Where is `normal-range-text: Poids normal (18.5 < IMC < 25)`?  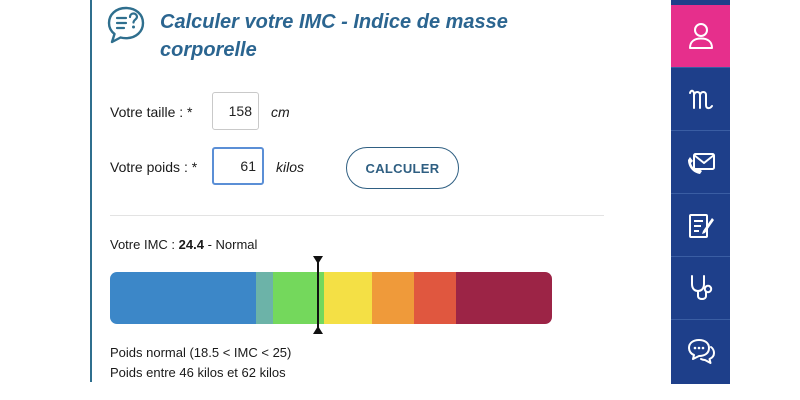
normal-range-text: Poids normal (18.5 < IMC < 25) is located at coordinates (201, 352).